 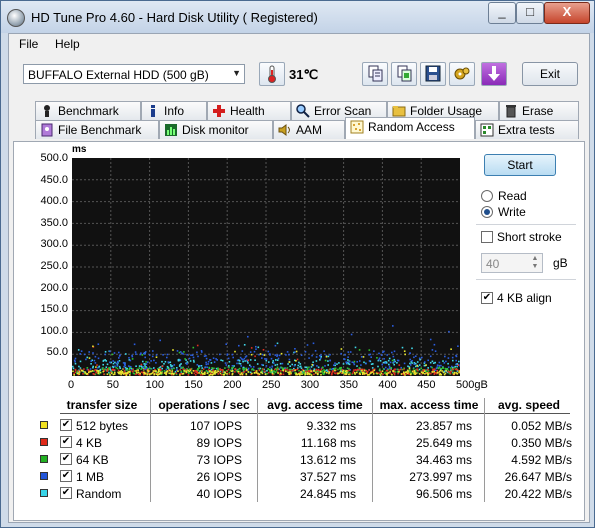 I want to click on tab-file-benchmark: File Benchmark, so click(x=97, y=129).